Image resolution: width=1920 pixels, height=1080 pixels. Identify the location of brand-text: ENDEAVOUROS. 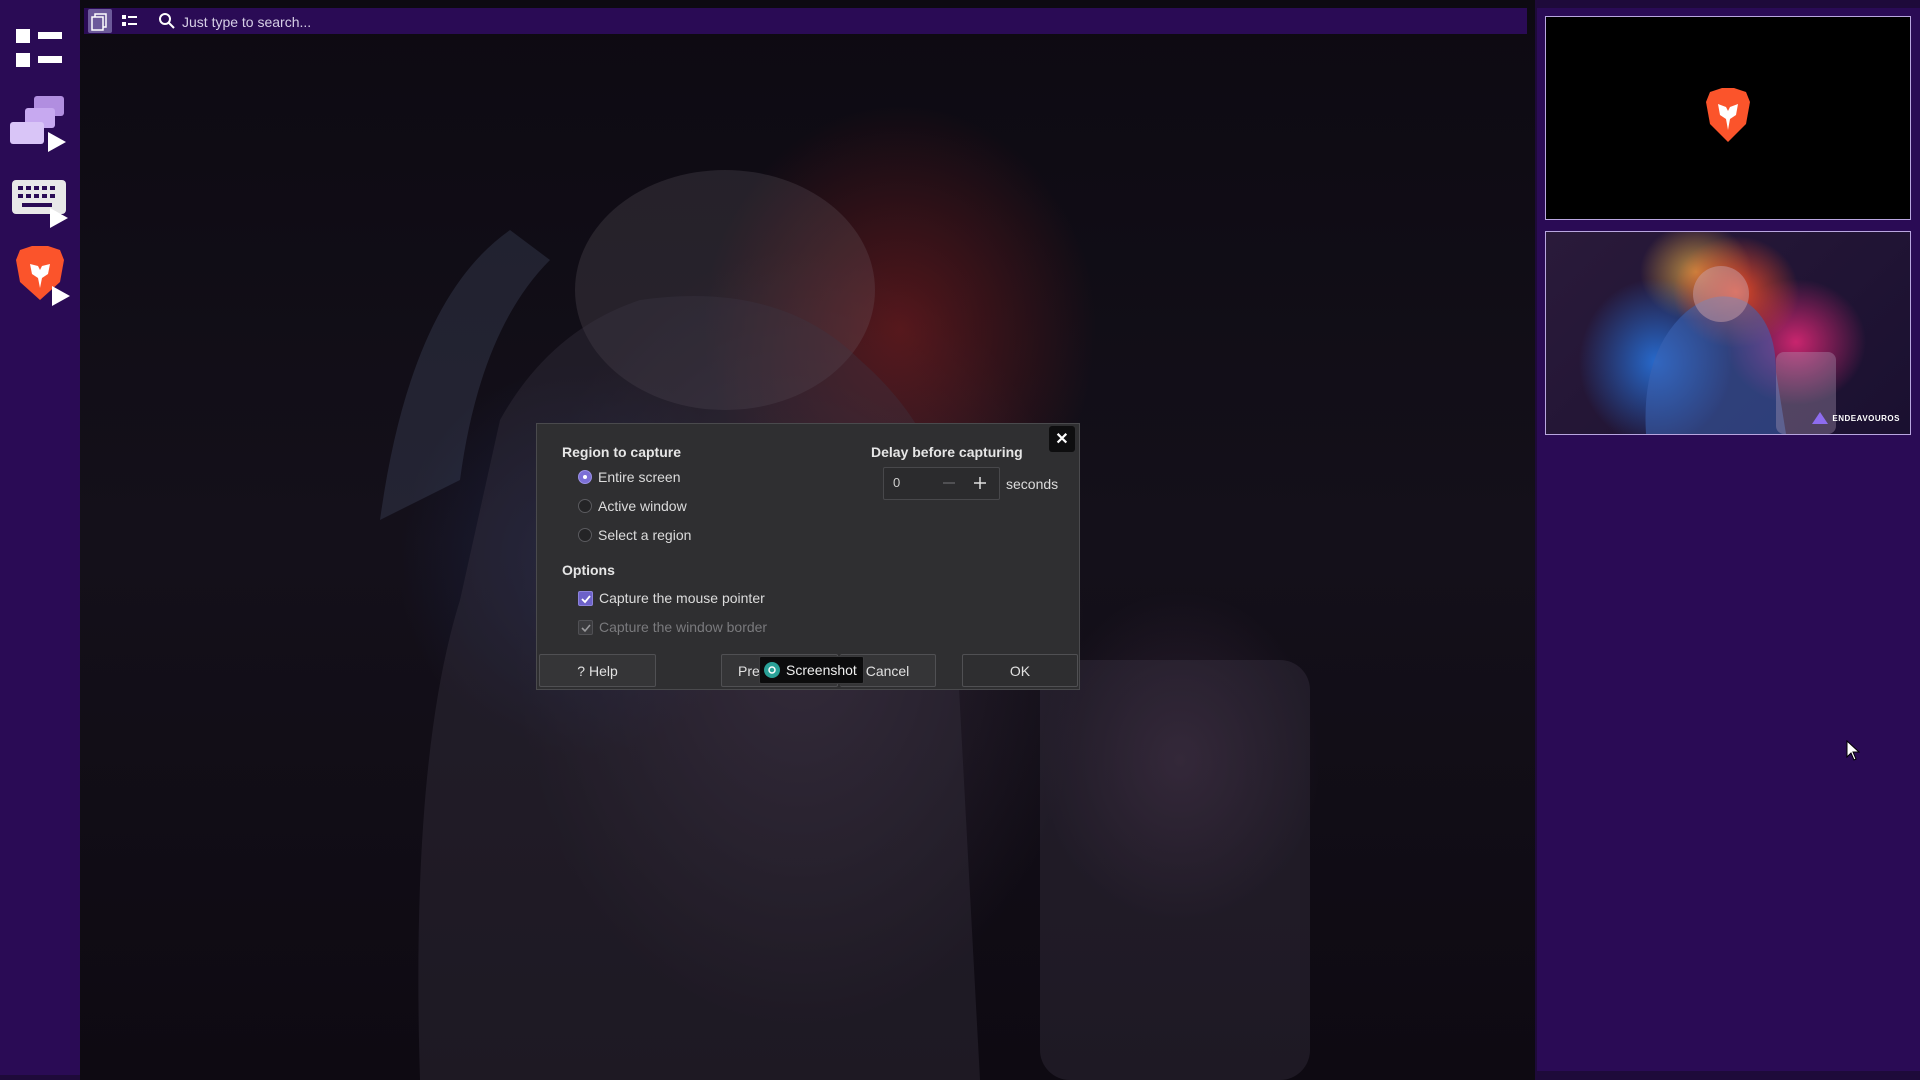
(1866, 418).